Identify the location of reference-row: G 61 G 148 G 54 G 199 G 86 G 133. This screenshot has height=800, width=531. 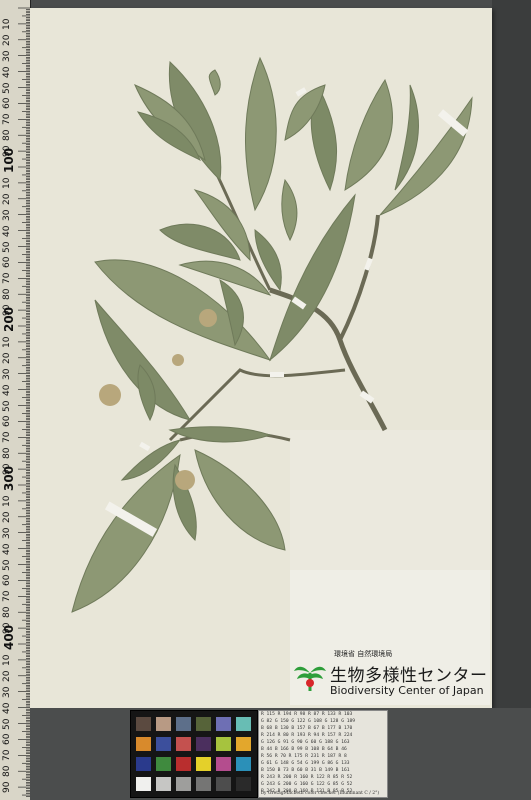
(305, 763).